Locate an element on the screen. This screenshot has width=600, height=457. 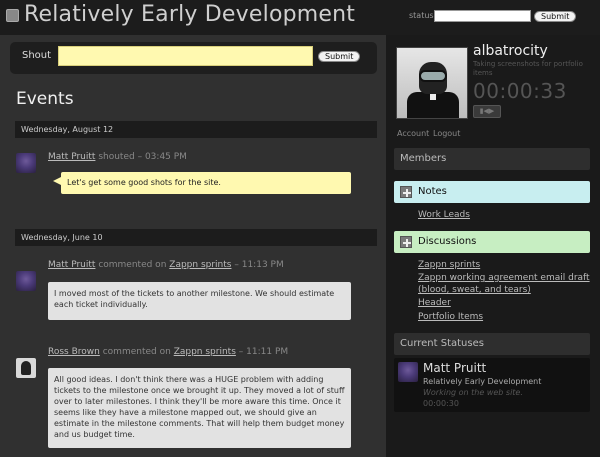
status-input is located at coordinates (482, 16).